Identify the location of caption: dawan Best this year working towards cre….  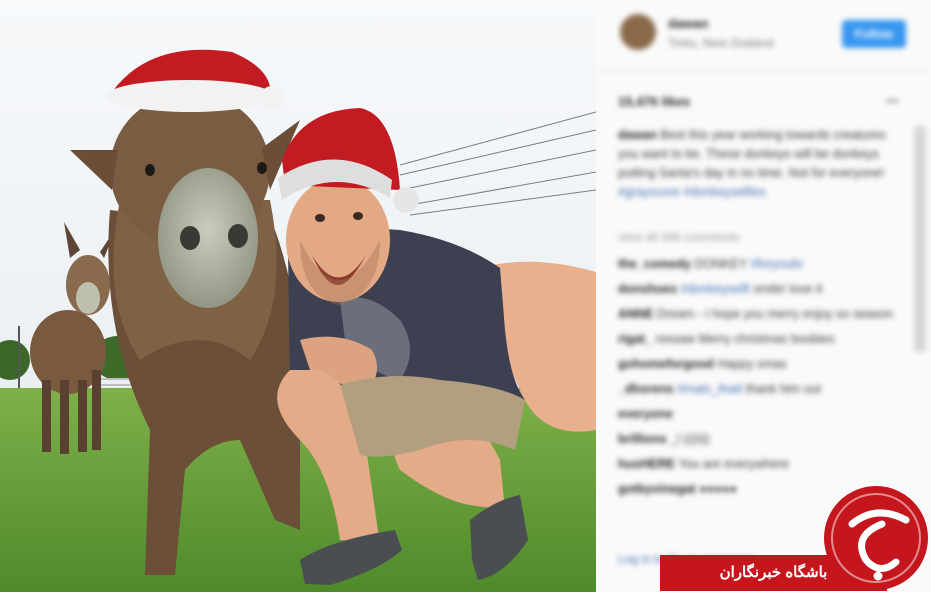
(753, 164).